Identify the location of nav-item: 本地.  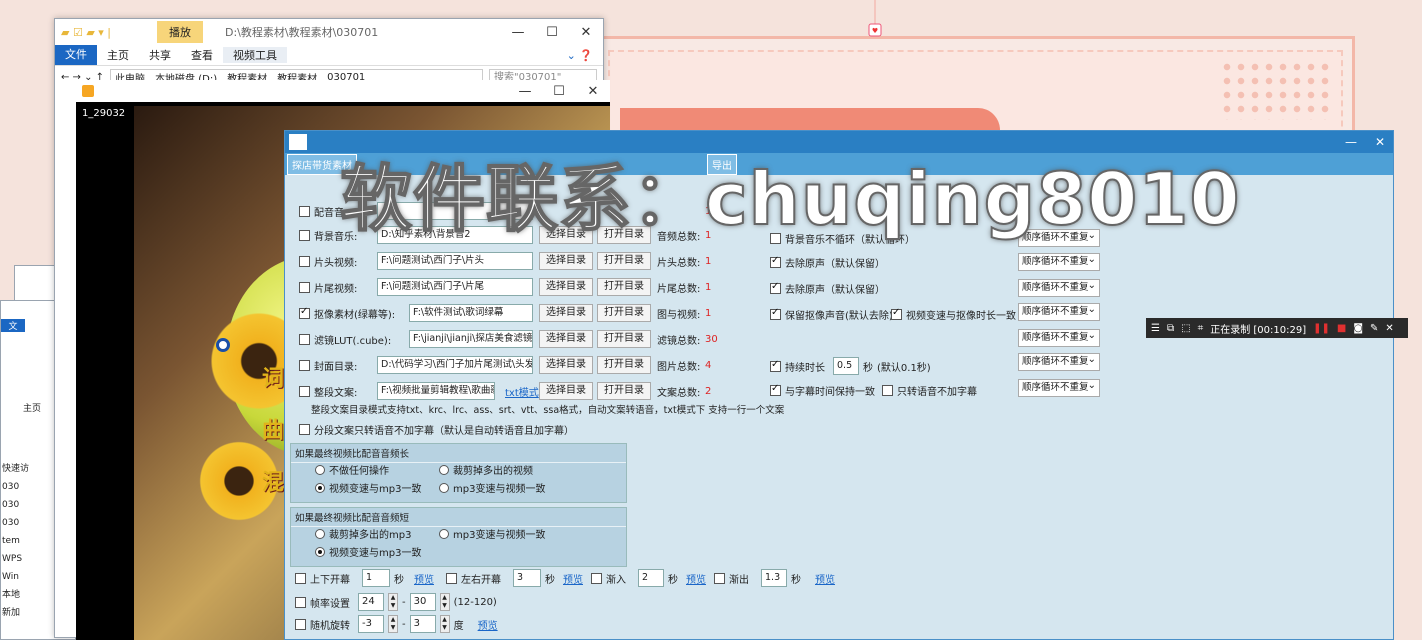
(22, 595).